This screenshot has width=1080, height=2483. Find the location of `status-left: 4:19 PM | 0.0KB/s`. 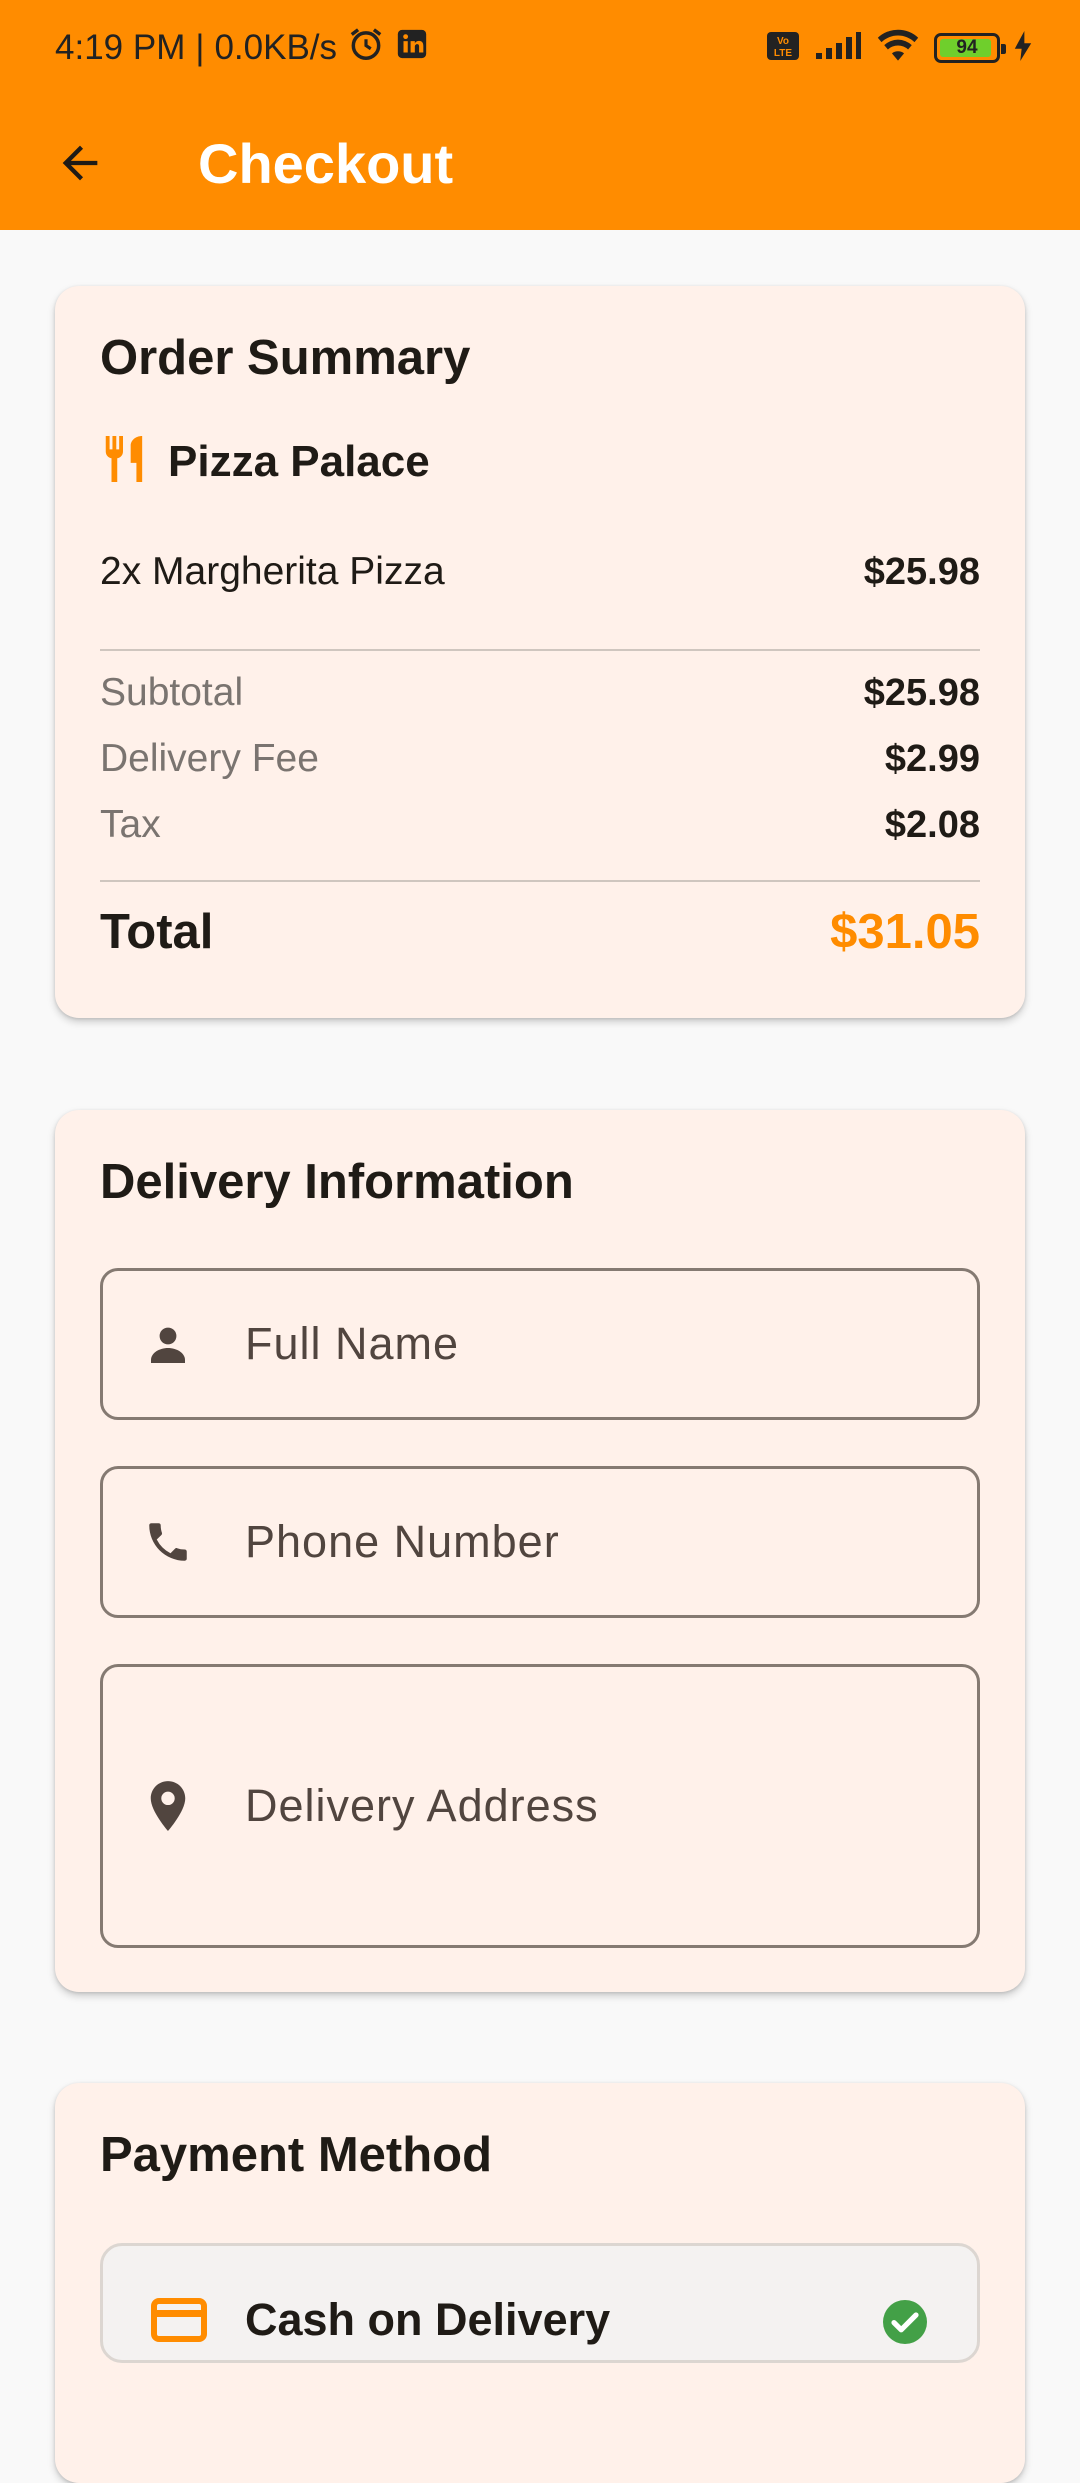

status-left: 4:19 PM | 0.0KB/s is located at coordinates (242, 48).